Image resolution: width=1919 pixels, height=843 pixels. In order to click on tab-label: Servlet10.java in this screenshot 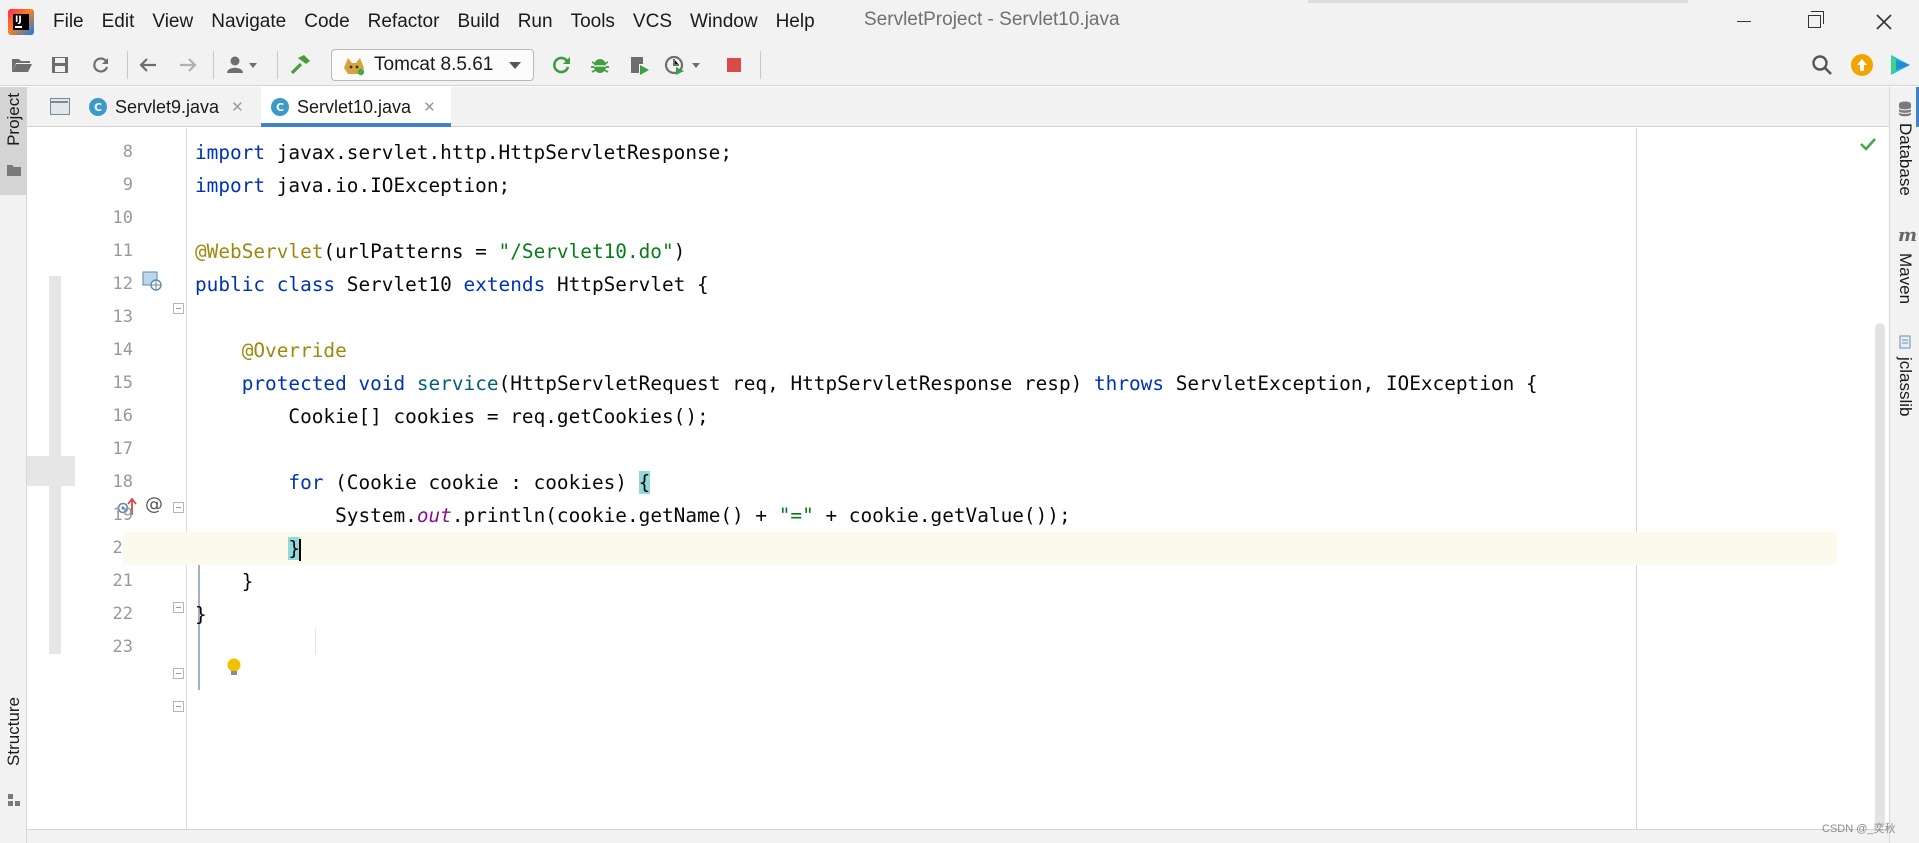, I will do `click(354, 106)`.